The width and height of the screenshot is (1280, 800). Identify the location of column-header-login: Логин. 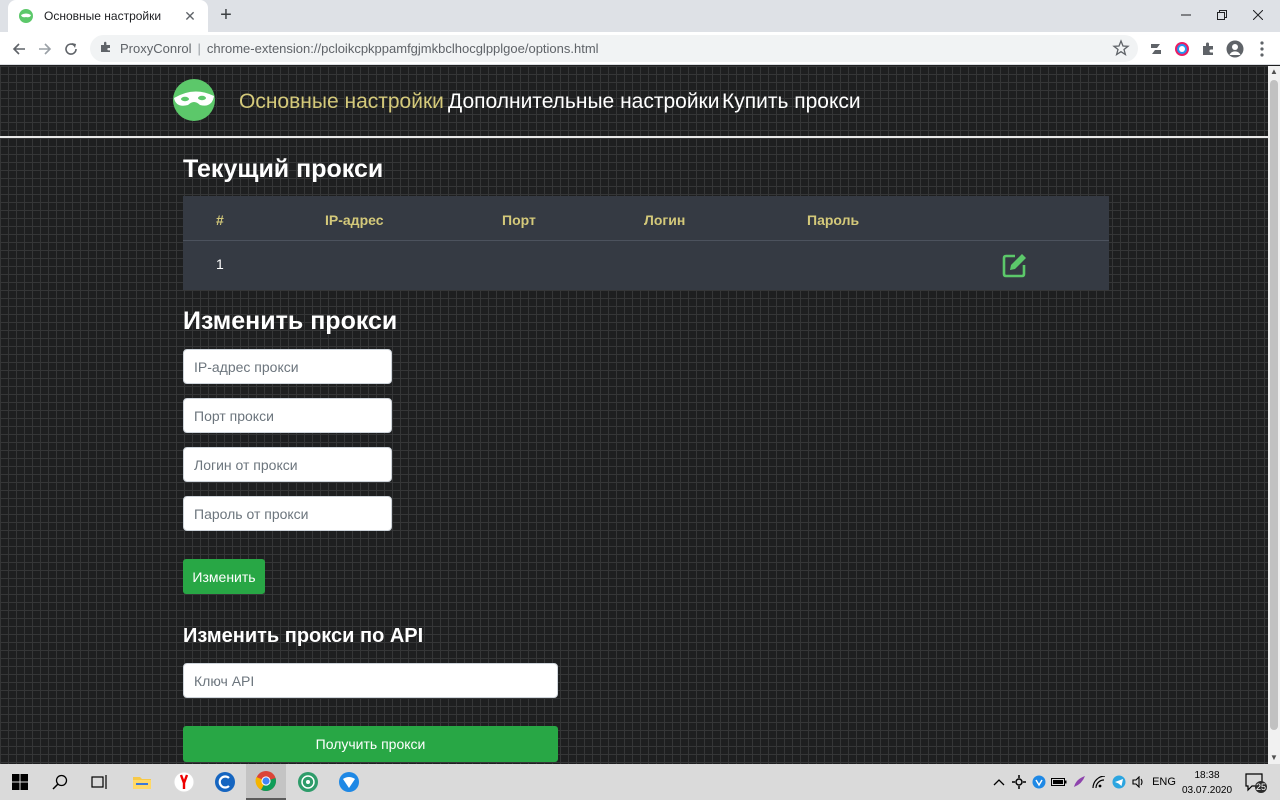
(665, 220).